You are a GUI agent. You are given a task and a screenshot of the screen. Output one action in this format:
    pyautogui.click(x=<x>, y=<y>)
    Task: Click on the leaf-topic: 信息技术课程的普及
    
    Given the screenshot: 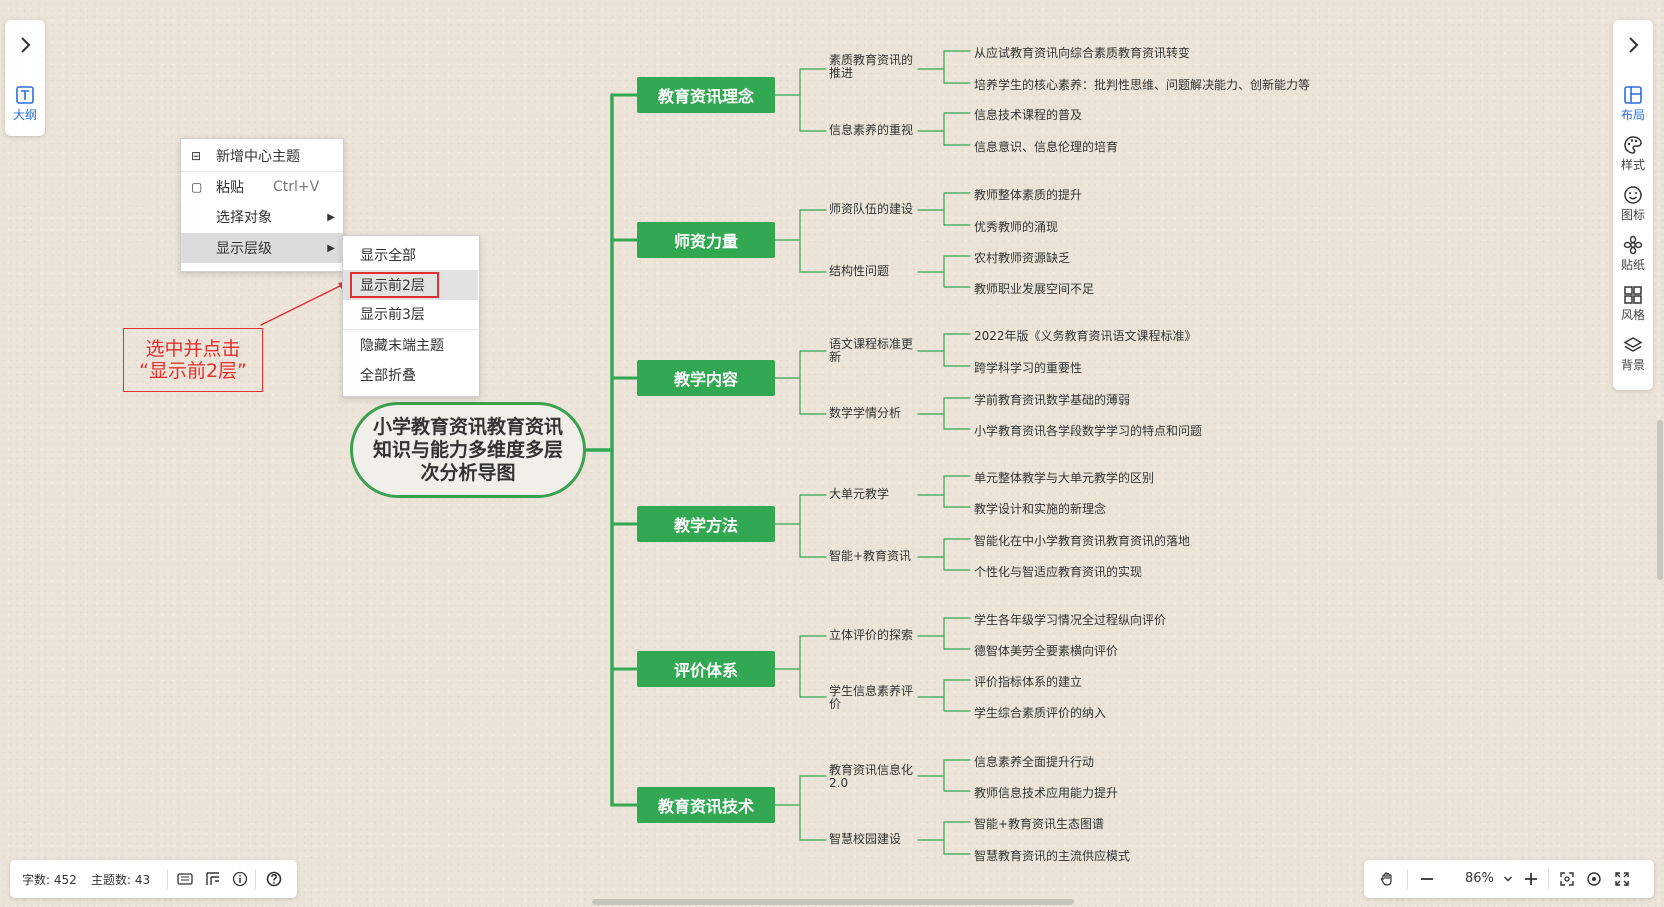 What is the action you would take?
    pyautogui.click(x=1028, y=114)
    